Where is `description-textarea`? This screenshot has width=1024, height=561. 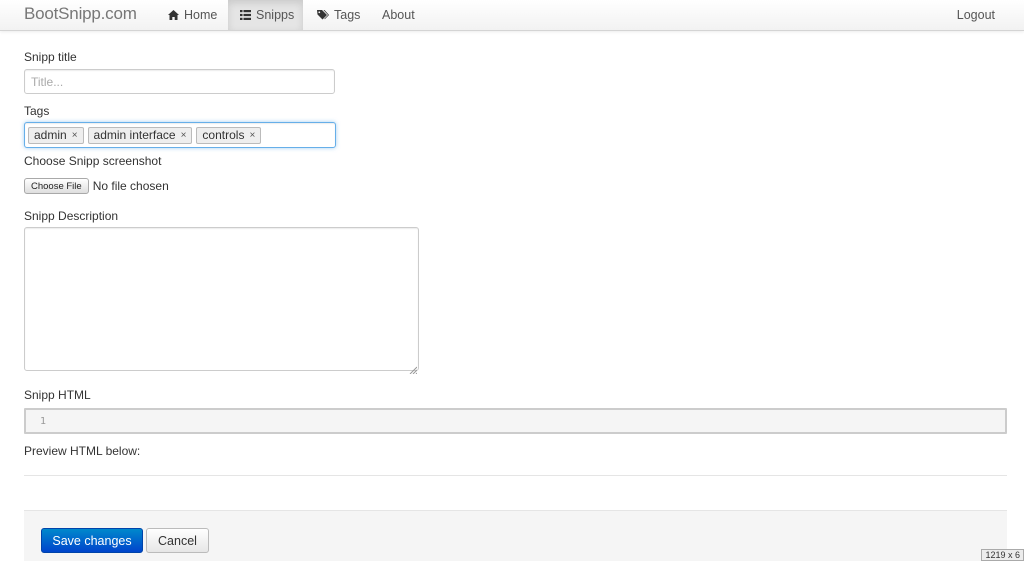
description-textarea is located at coordinates (221, 301).